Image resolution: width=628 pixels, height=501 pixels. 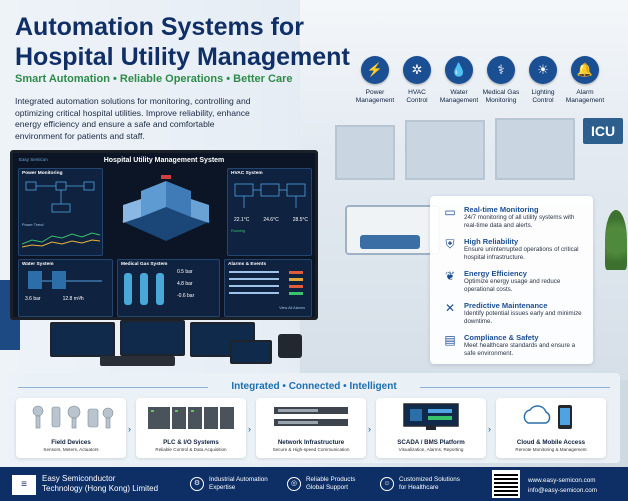 I want to click on category-label: Medical Gas Monitoring, so click(x=501, y=96).